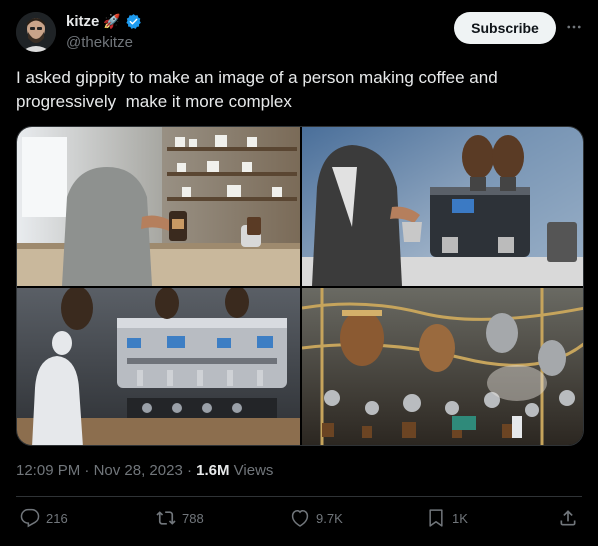  Describe the element at coordinates (99, 42) in the screenshot. I see `author-handle: @thekitze` at that location.